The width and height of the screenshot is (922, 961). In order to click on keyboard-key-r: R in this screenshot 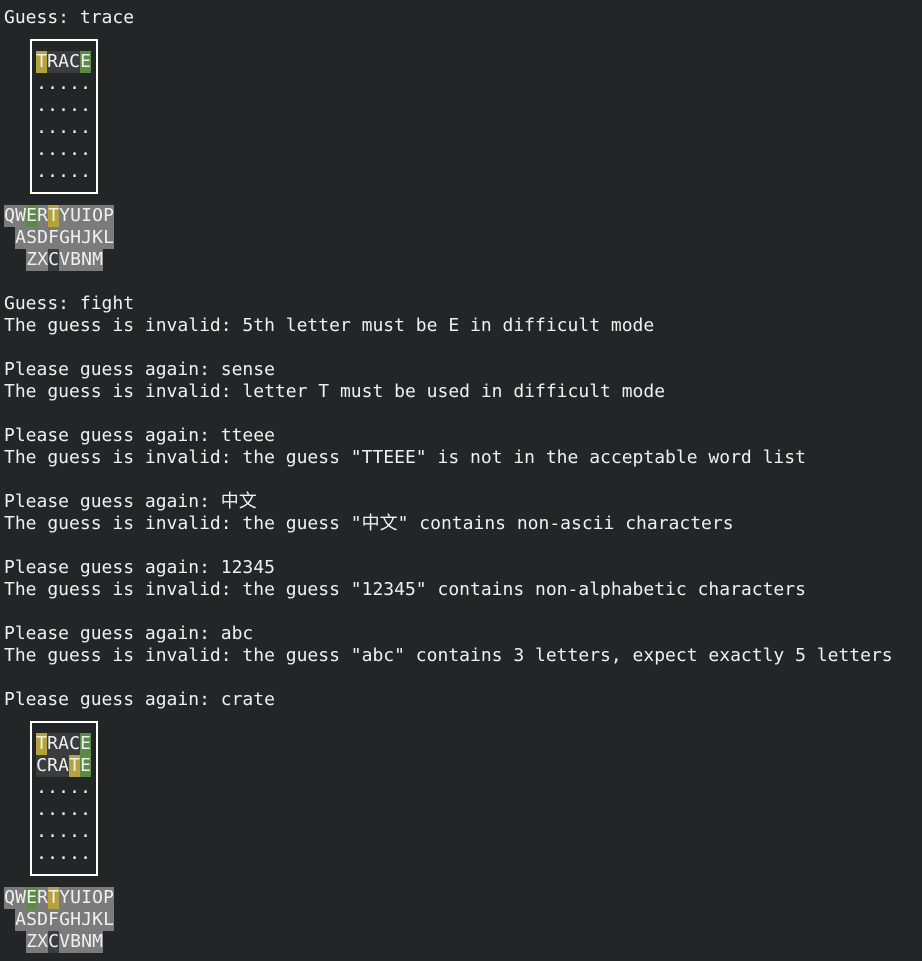, I will do `click(42, 216)`.